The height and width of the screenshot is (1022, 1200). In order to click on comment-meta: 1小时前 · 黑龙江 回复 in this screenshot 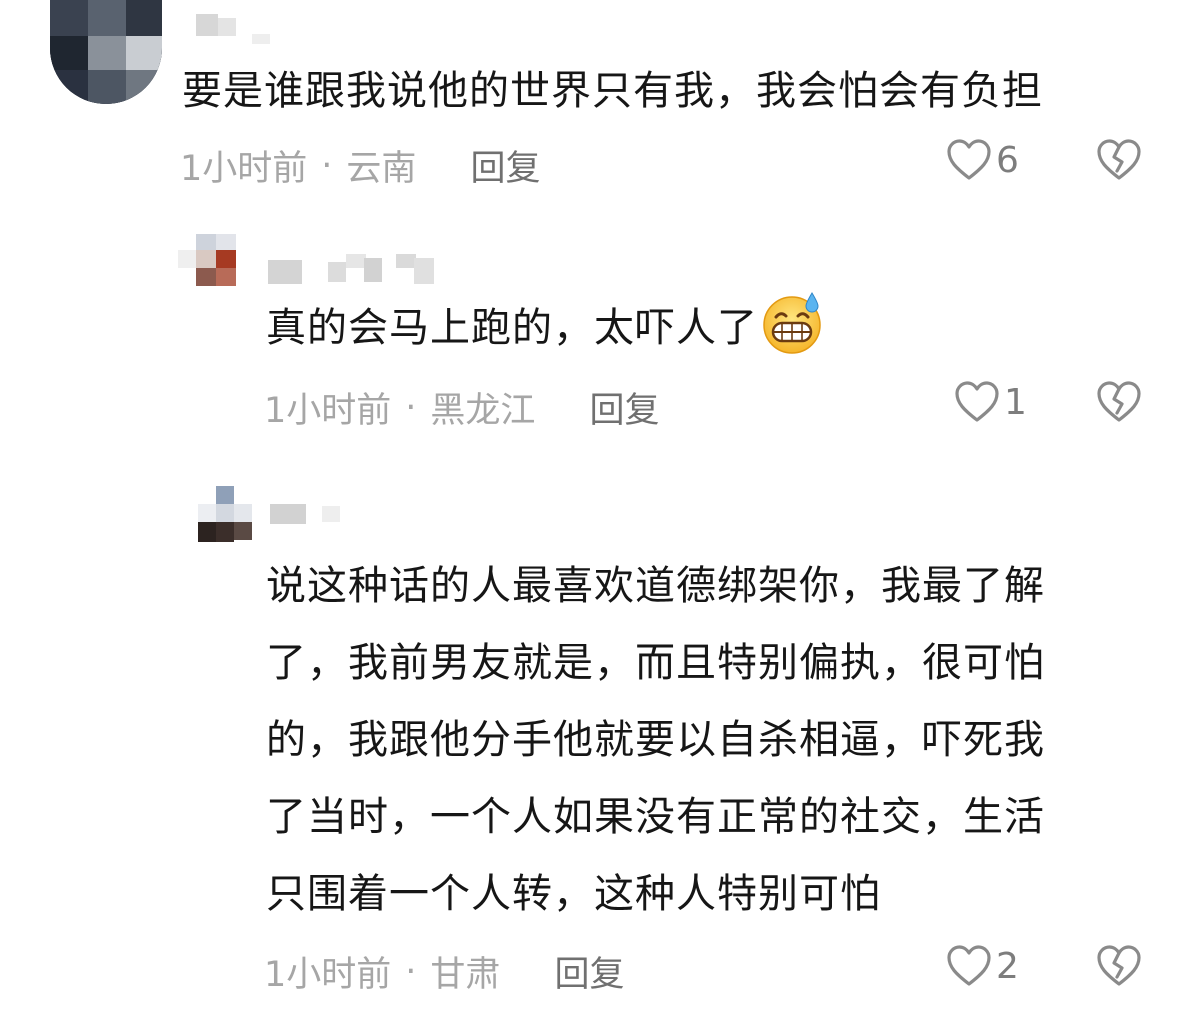, I will do `click(461, 407)`.